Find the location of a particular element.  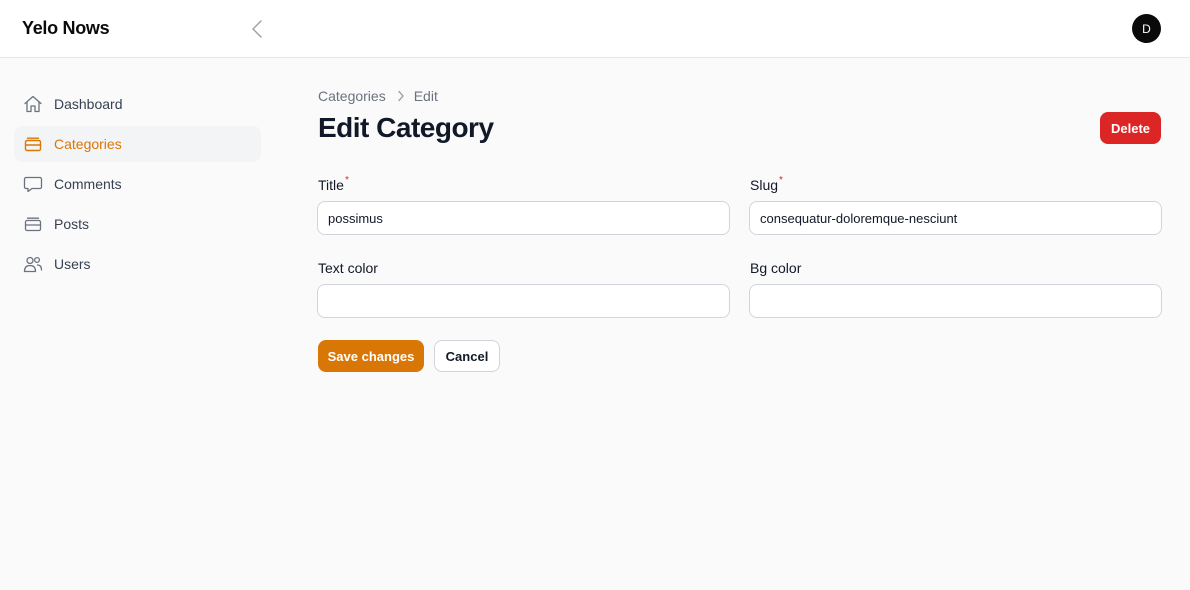

title-field-label: Title* is located at coordinates (333, 184).